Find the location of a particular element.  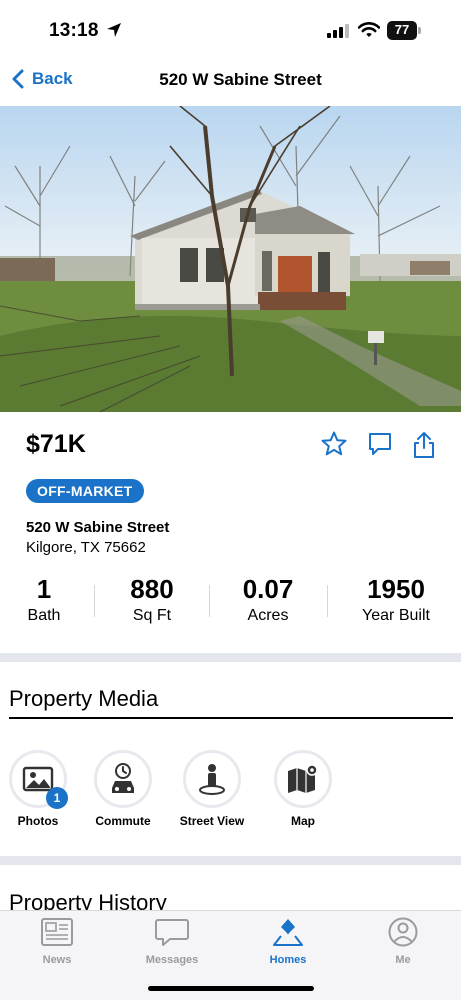

page-title: 520 W Sabine Street is located at coordinates (240, 79).